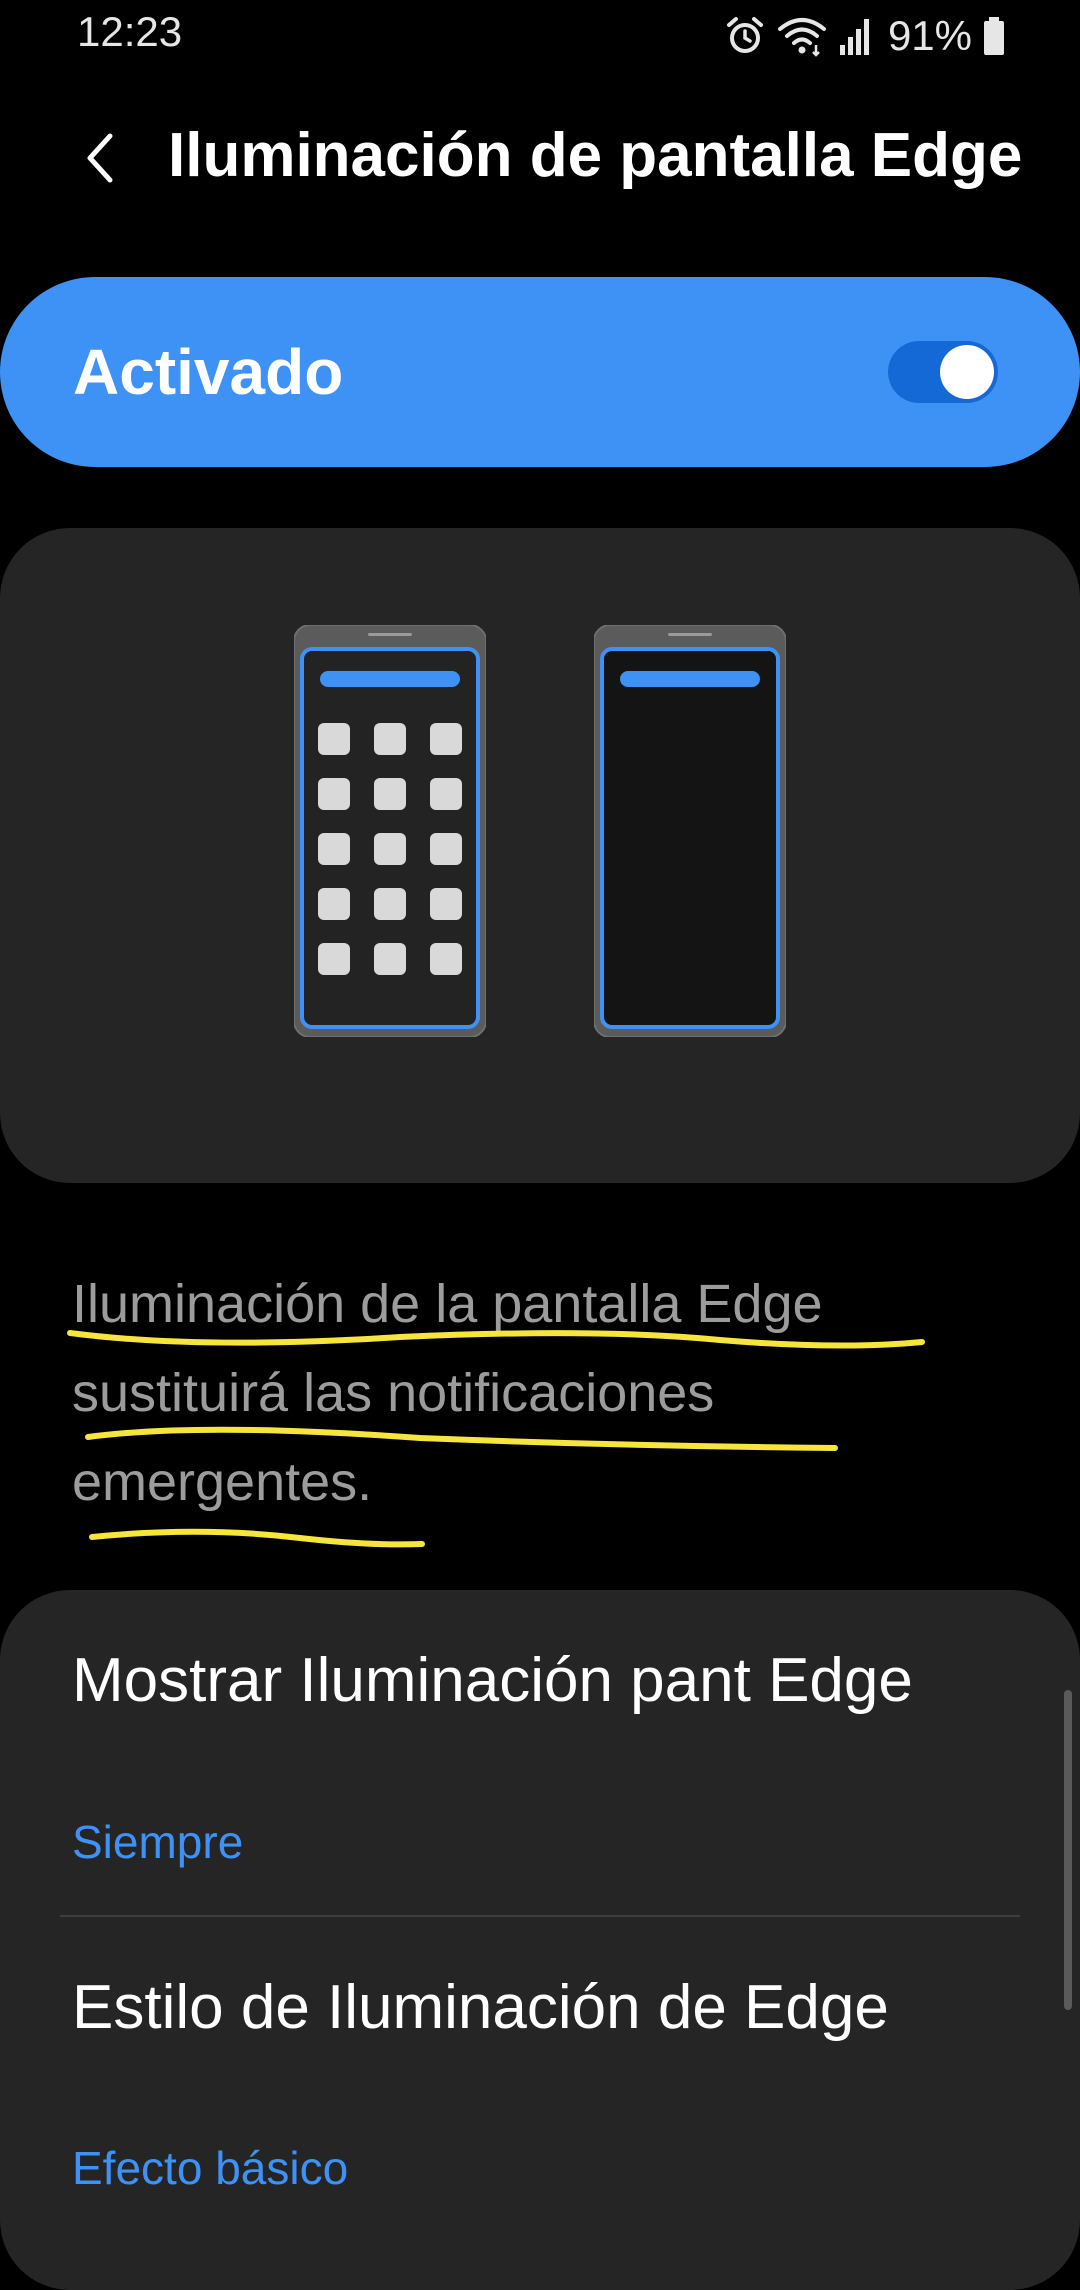 This screenshot has width=1080, height=2290. I want to click on back-button, so click(100, 158).